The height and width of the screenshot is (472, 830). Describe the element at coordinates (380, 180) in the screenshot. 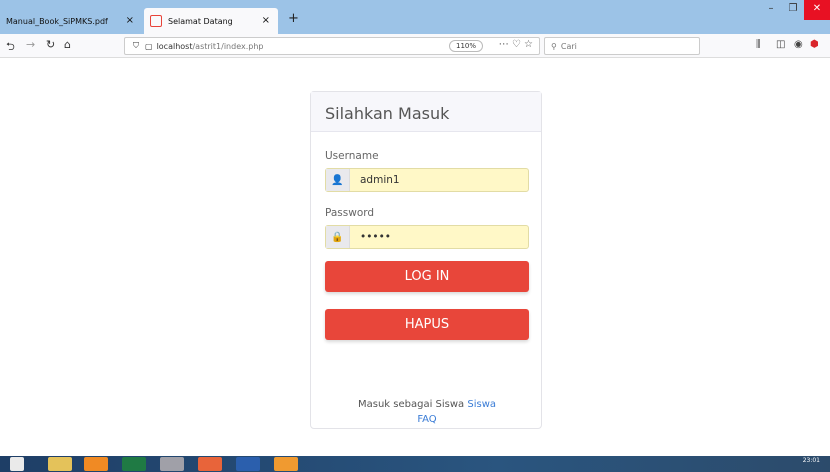

I see `username-value: admin1` at that location.